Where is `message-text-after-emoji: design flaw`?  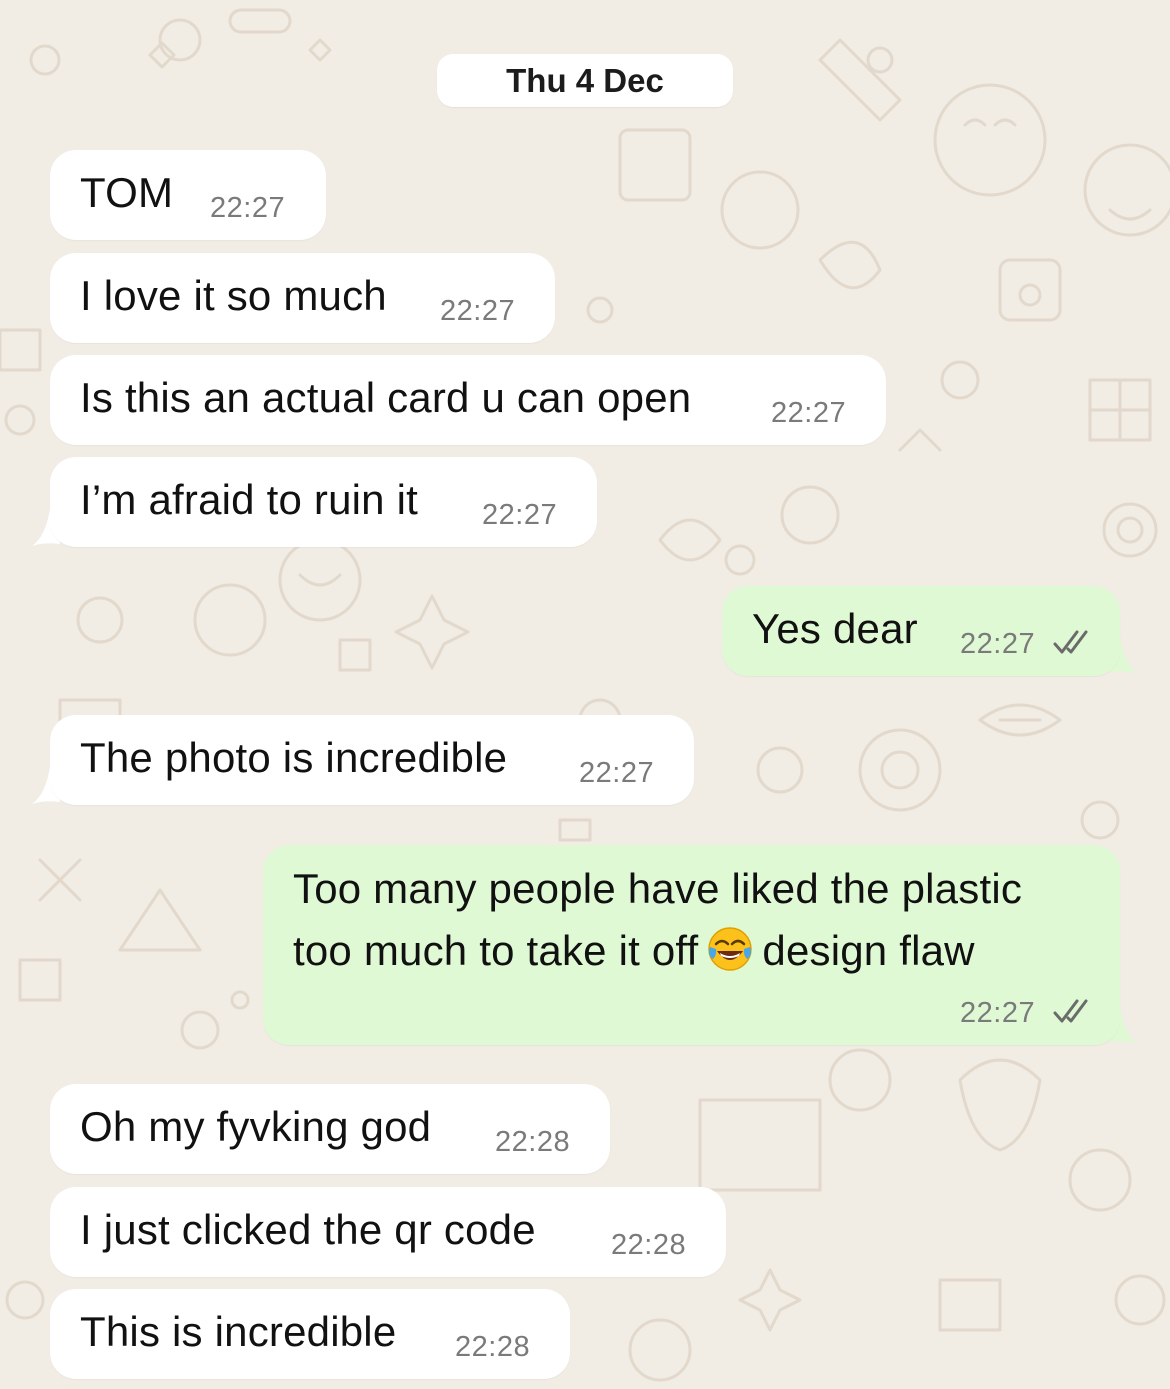 message-text-after-emoji: design flaw is located at coordinates (868, 950).